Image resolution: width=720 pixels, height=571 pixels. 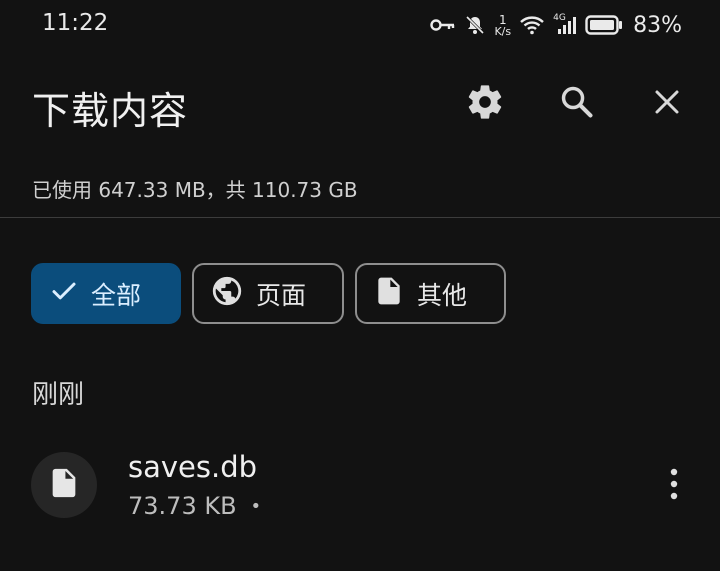 I want to click on divider, so click(x=360, y=217).